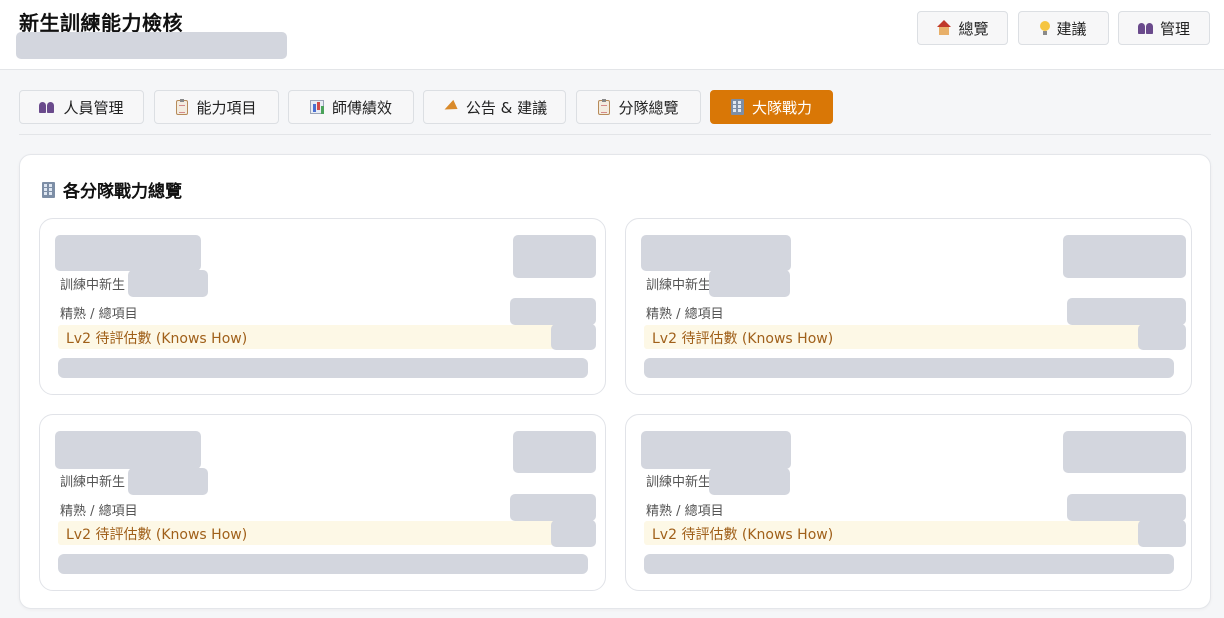 The image size is (1224, 618). Describe the element at coordinates (1045, 28) in the screenshot. I see `lightbulb-icon` at that location.